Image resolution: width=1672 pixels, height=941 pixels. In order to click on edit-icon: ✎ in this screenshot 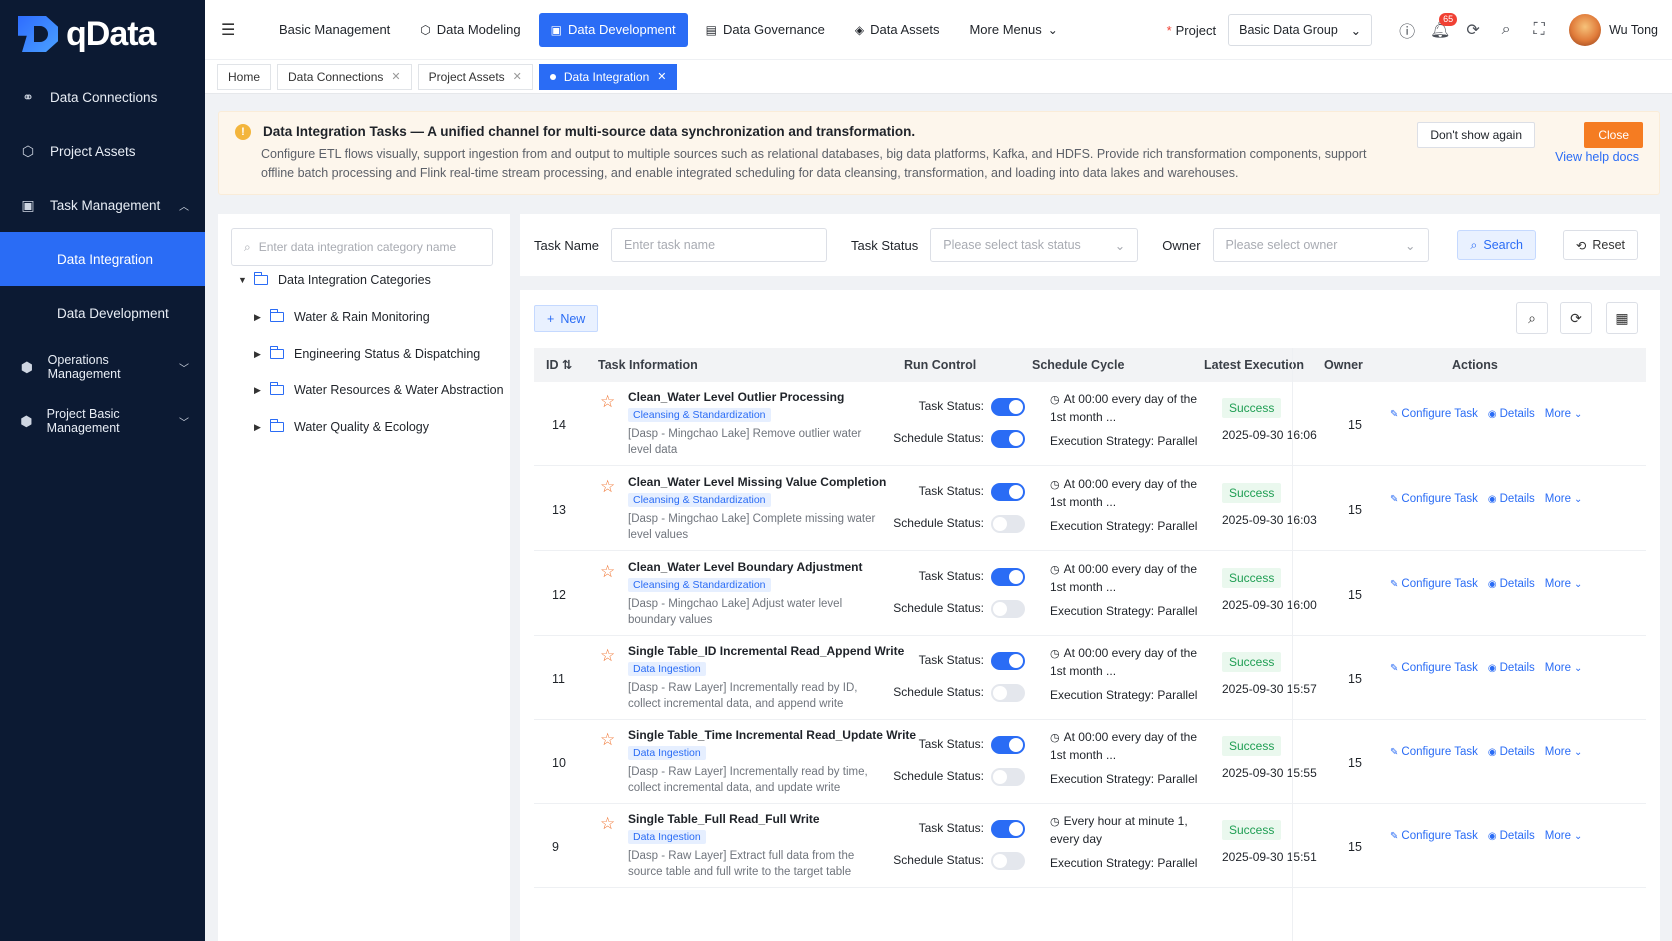, I will do `click(1394, 584)`.